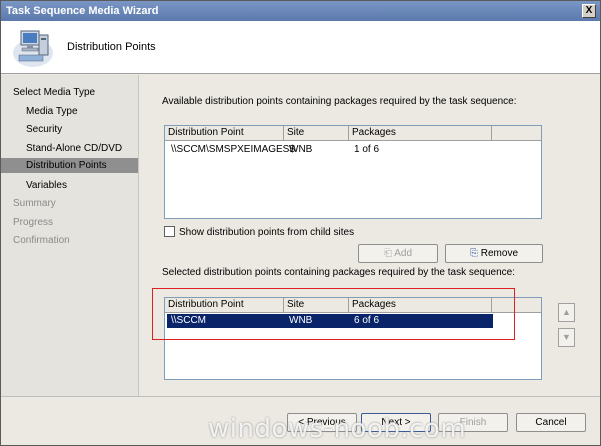  I want to click on close-button: X, so click(589, 11).